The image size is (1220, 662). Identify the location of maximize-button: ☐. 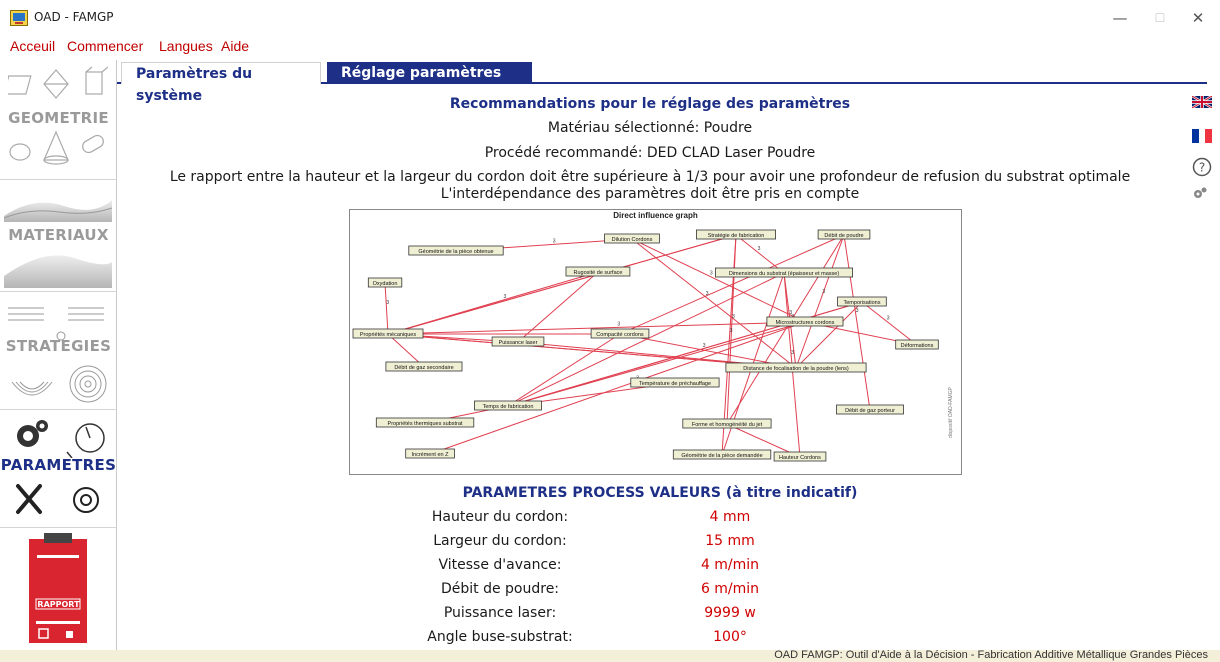
(1160, 18).